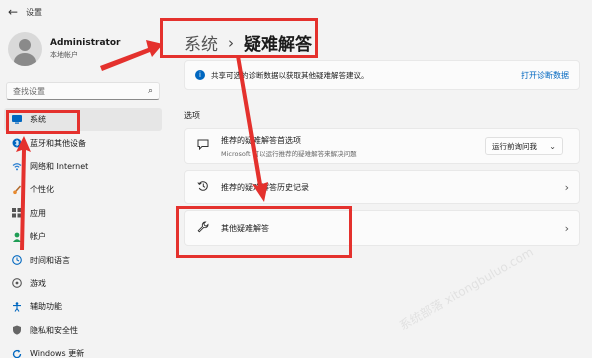 This screenshot has width=592, height=358. I want to click on sidebar-item-network: 网络和 Internet, so click(83, 166).